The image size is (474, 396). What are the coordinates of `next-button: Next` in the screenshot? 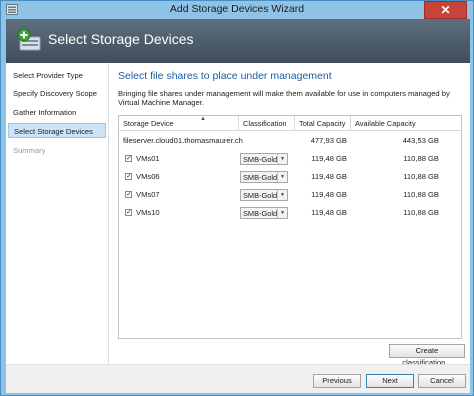 It's located at (390, 381).